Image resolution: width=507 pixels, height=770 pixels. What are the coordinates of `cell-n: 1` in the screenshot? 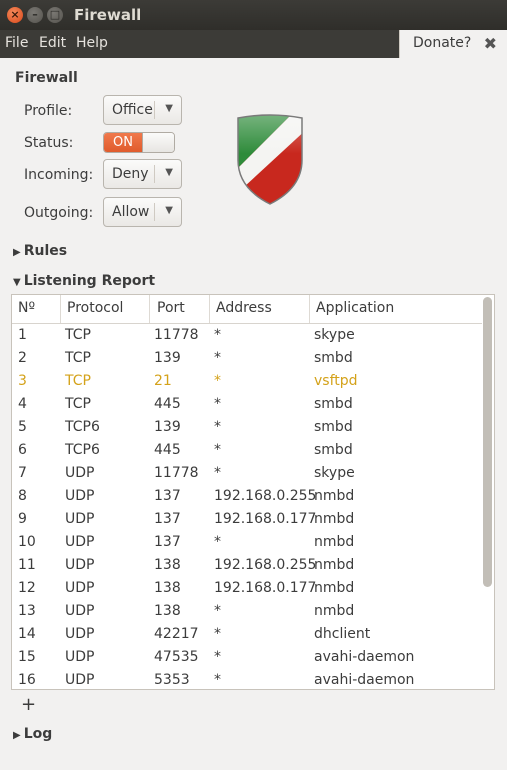 It's located at (22, 335).